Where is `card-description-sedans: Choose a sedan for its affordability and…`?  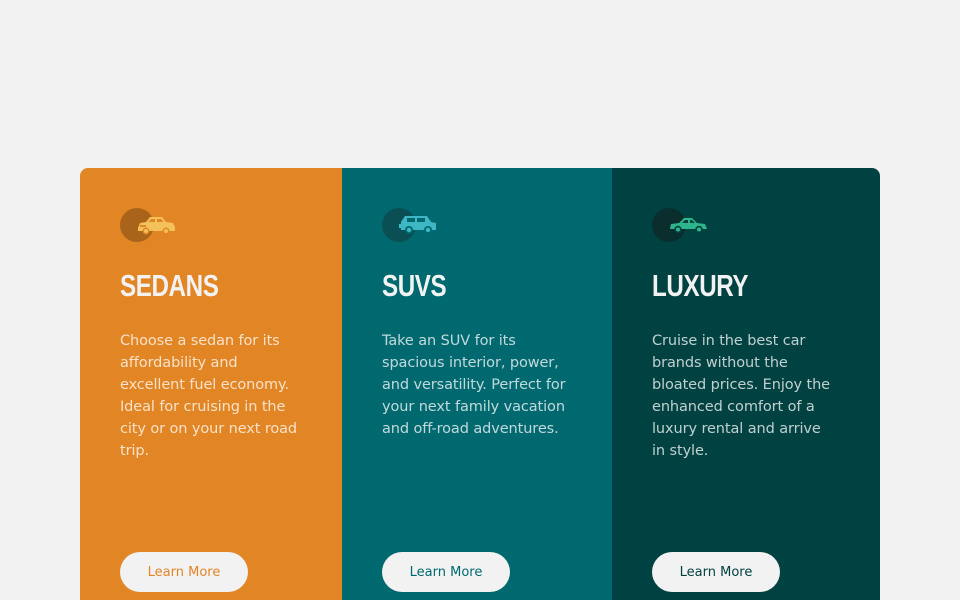 card-description-sedans: Choose a sedan for its affordability and… is located at coordinates (209, 396).